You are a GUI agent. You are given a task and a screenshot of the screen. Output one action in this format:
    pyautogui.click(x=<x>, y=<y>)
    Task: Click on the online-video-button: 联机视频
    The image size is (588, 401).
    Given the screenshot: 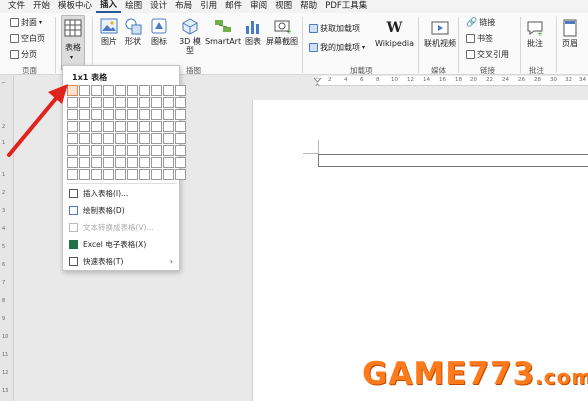 What is the action you would take?
    pyautogui.click(x=440, y=33)
    